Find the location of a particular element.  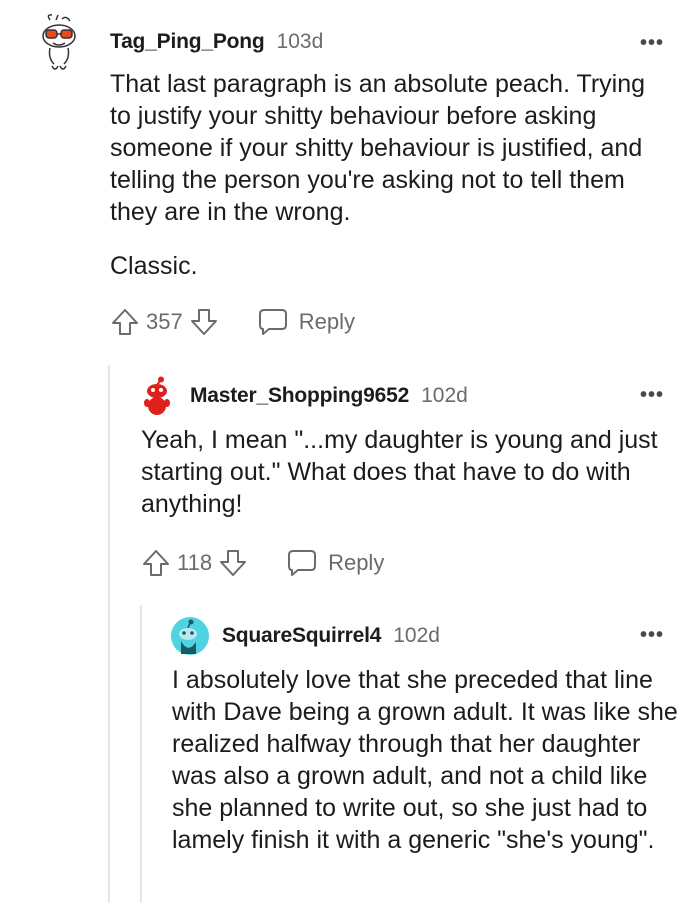

username: SquareSquirrel4 is located at coordinates (301, 636).